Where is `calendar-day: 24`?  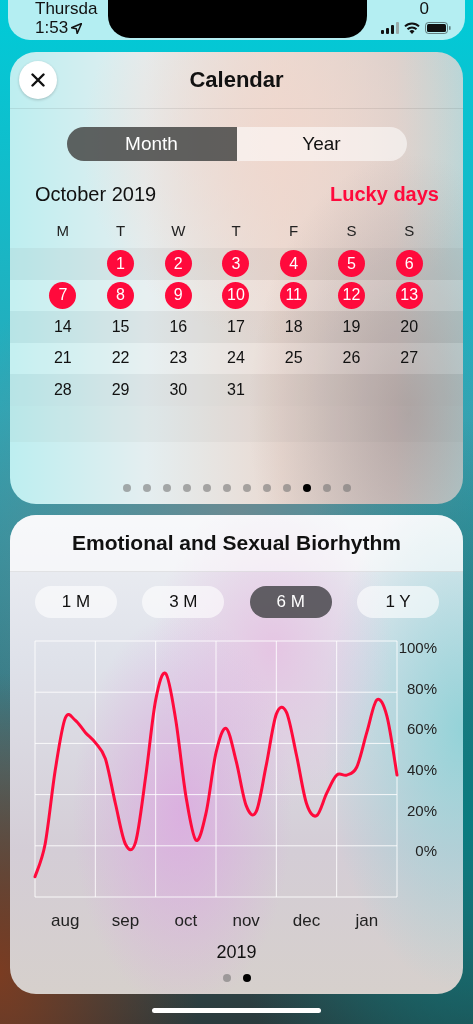 calendar-day: 24 is located at coordinates (236, 358).